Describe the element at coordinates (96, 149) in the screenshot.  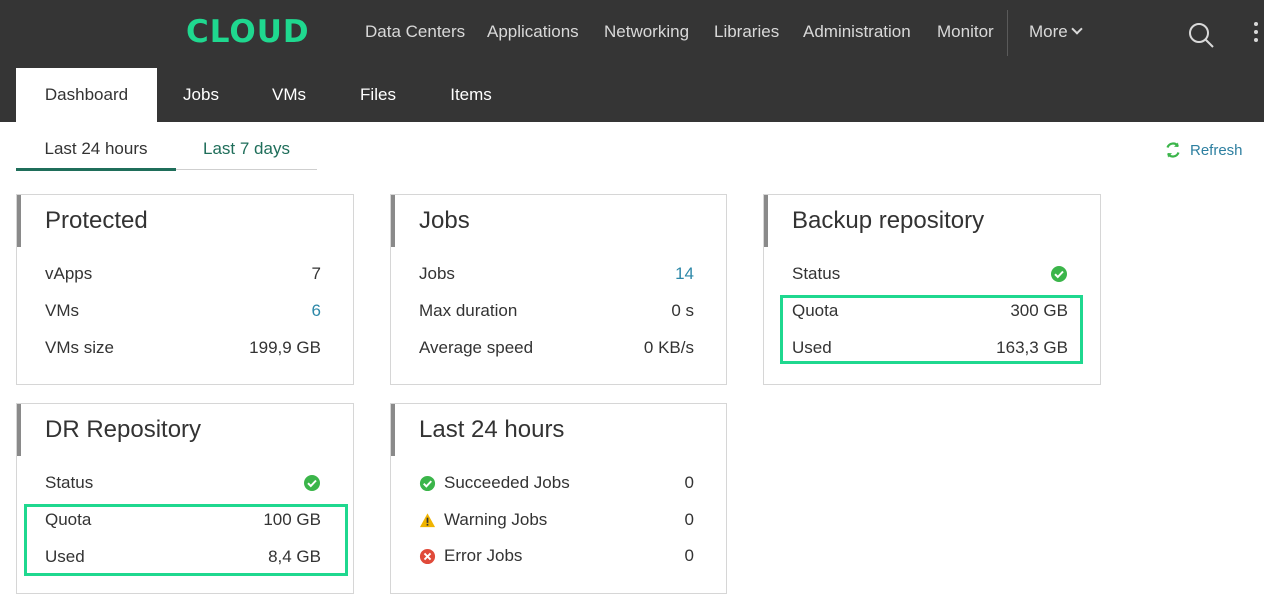
I see `range-tab-last-24-hours: Last 24 hours` at that location.